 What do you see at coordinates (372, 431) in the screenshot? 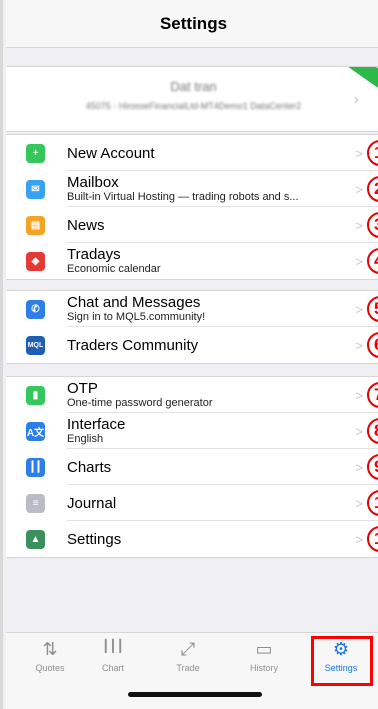
I see `annotation-number: 8` at bounding box center [372, 431].